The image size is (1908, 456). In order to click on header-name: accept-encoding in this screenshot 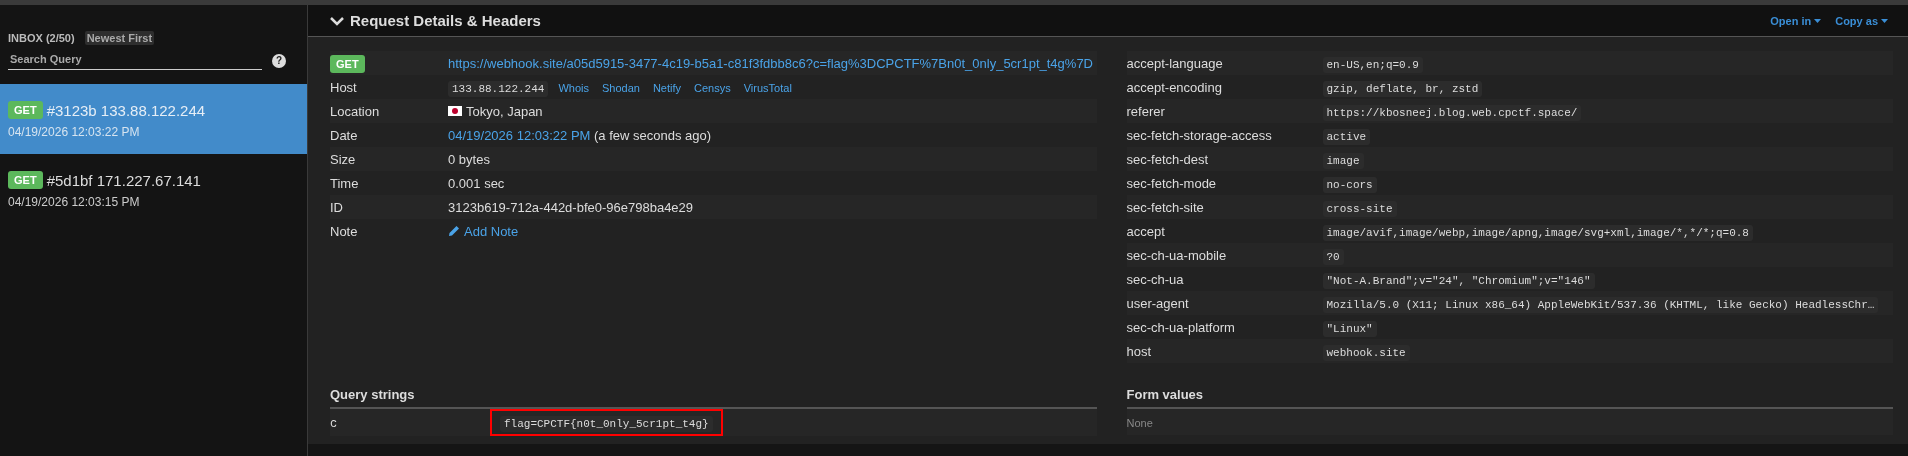, I will do `click(1174, 87)`.